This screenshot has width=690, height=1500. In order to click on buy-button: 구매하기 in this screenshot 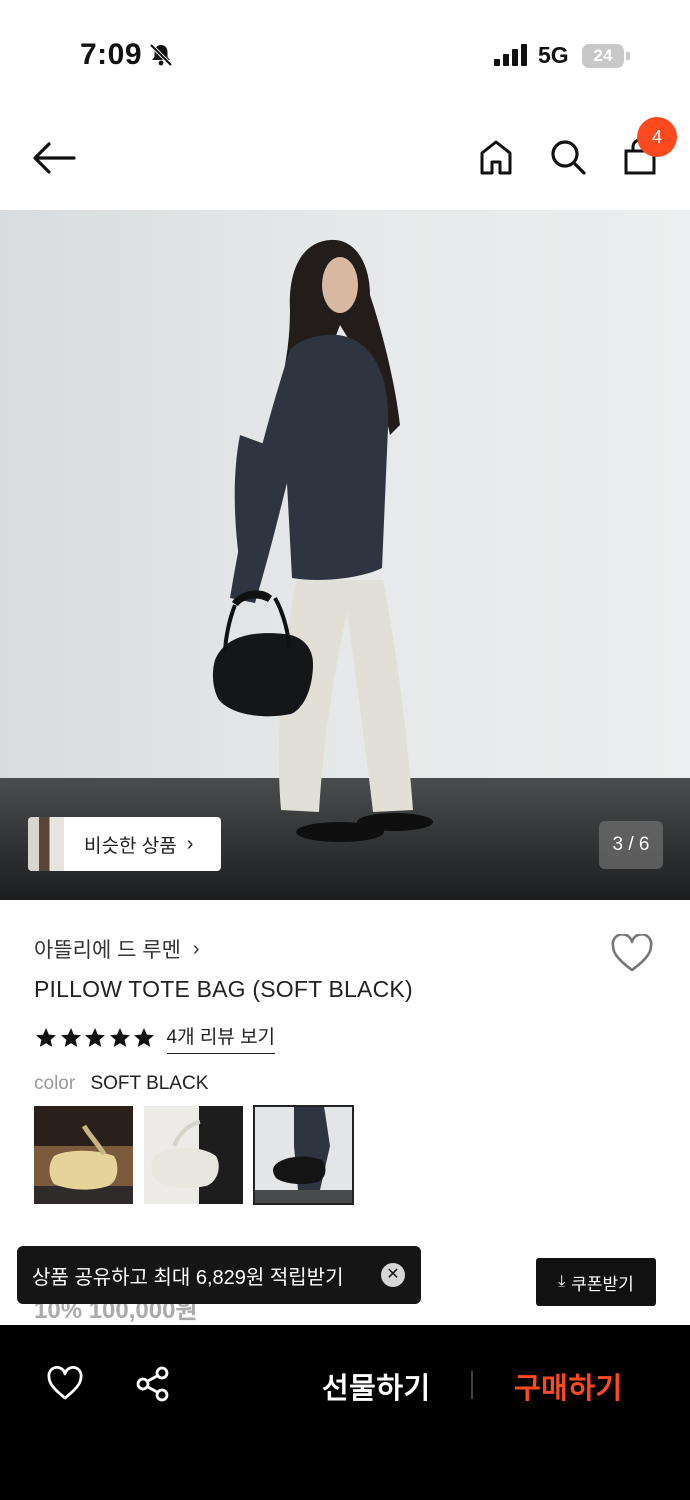, I will do `click(568, 1386)`.